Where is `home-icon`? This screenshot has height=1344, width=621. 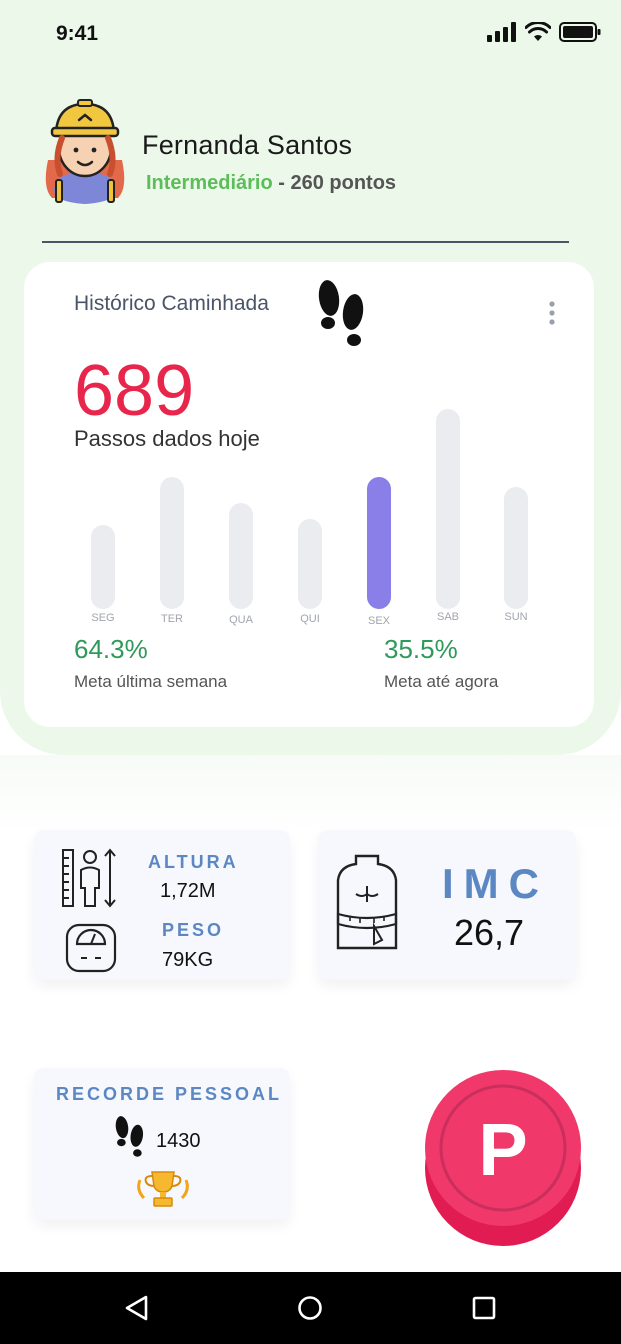 home-icon is located at coordinates (310, 1308).